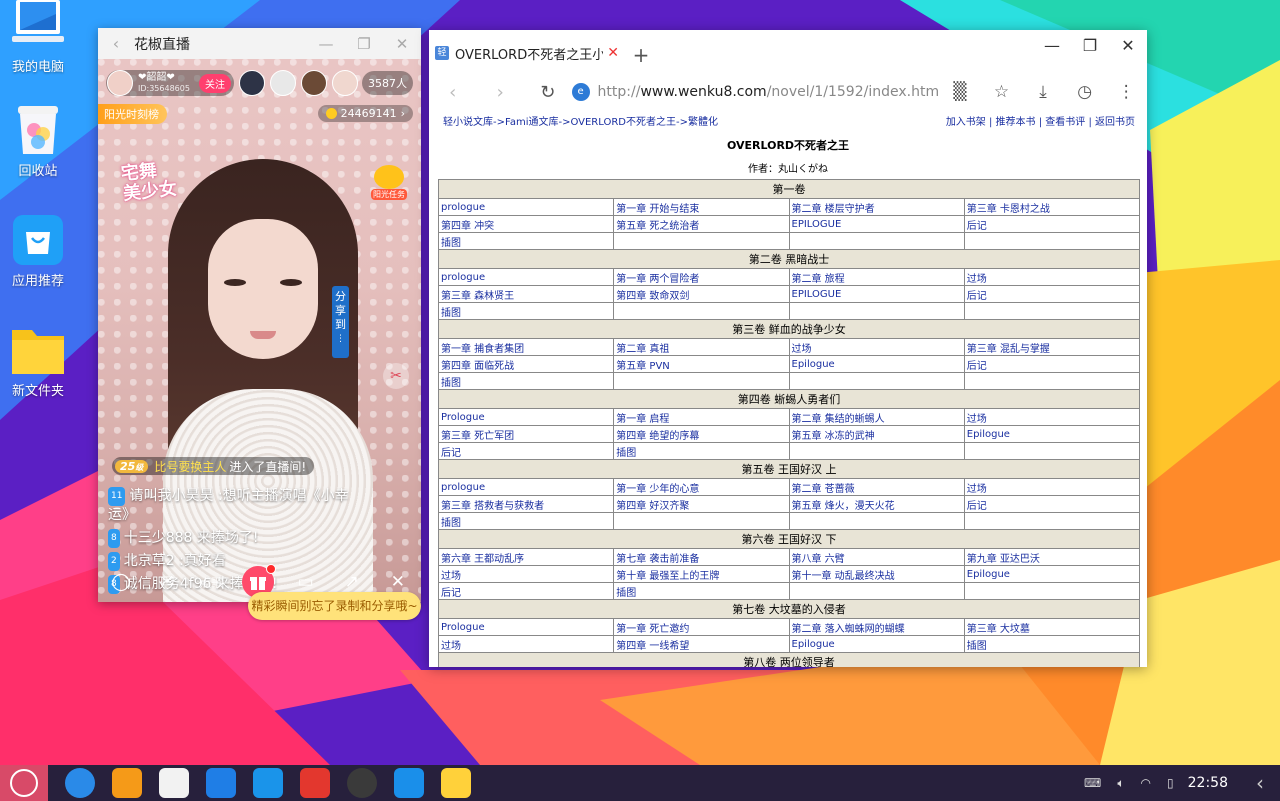 The height and width of the screenshot is (801, 1280). I want to click on chapter-link: 第三章 死亡军团, so click(526, 434).